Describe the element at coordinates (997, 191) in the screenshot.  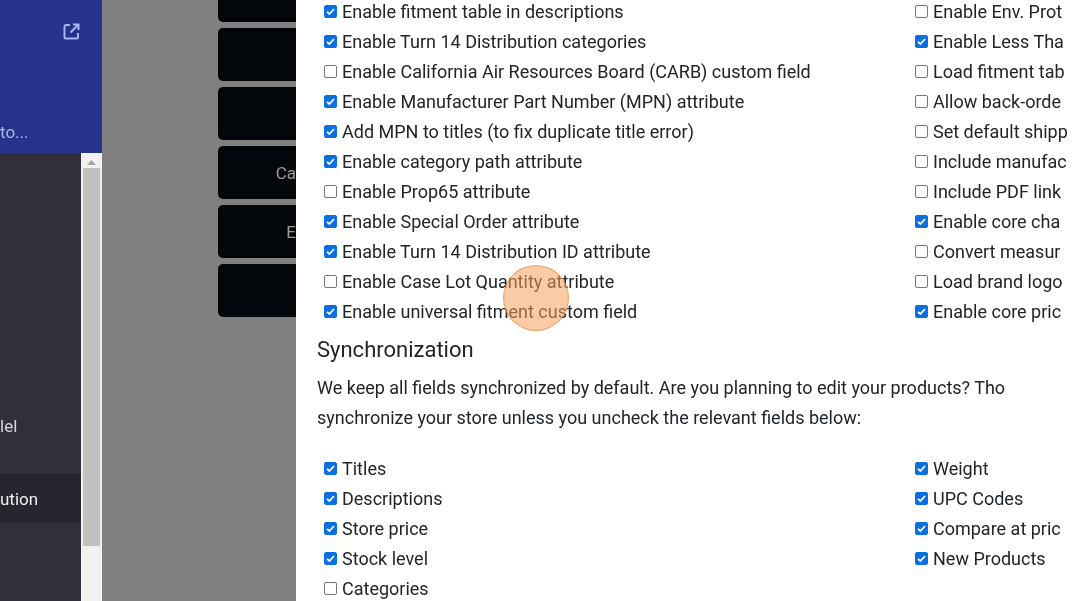
I see `checkbox-label: Include PDF link` at that location.